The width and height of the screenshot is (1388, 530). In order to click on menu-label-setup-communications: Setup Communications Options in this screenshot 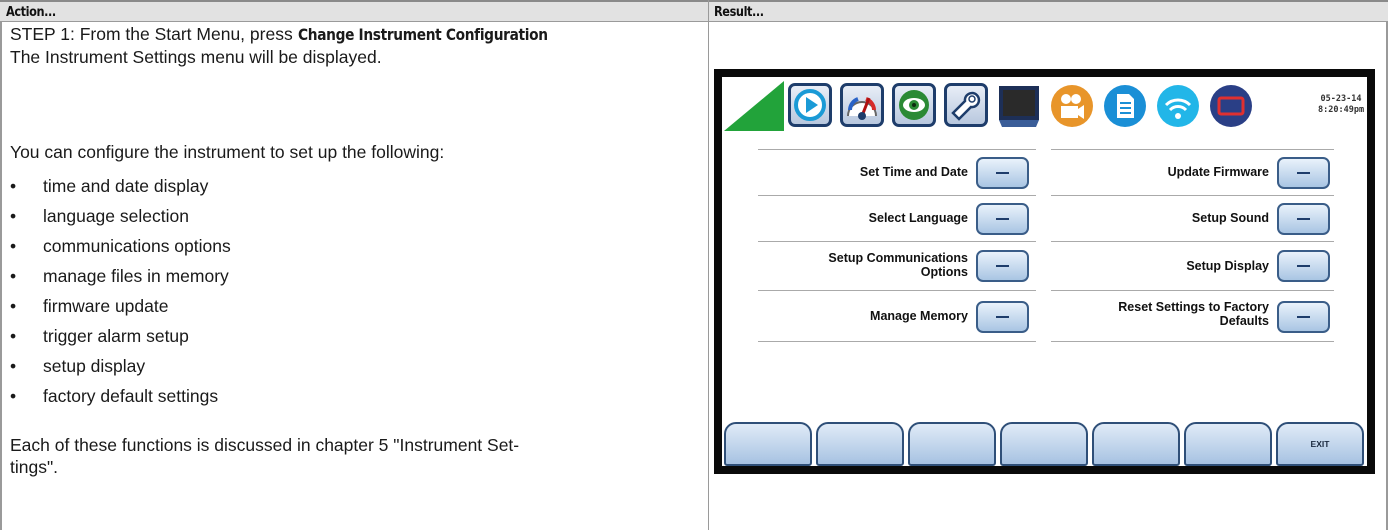, I will do `click(898, 265)`.